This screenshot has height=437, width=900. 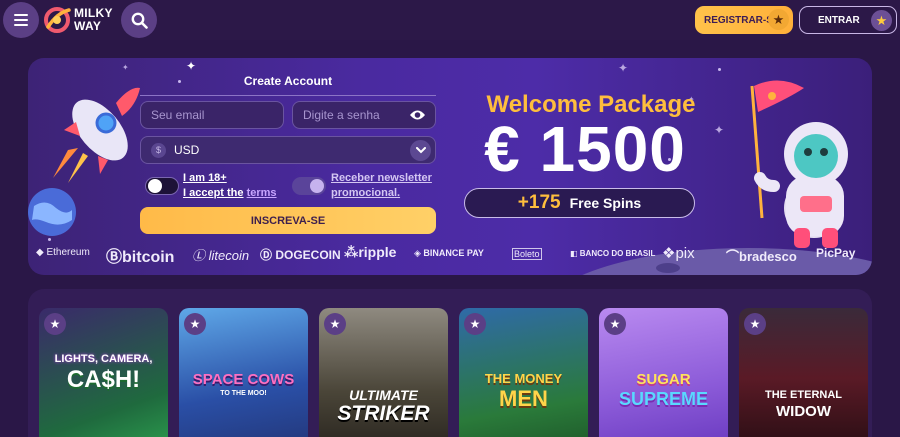 What do you see at coordinates (103, 379) in the screenshot?
I see `game-title-line-2: CA$H!` at bounding box center [103, 379].